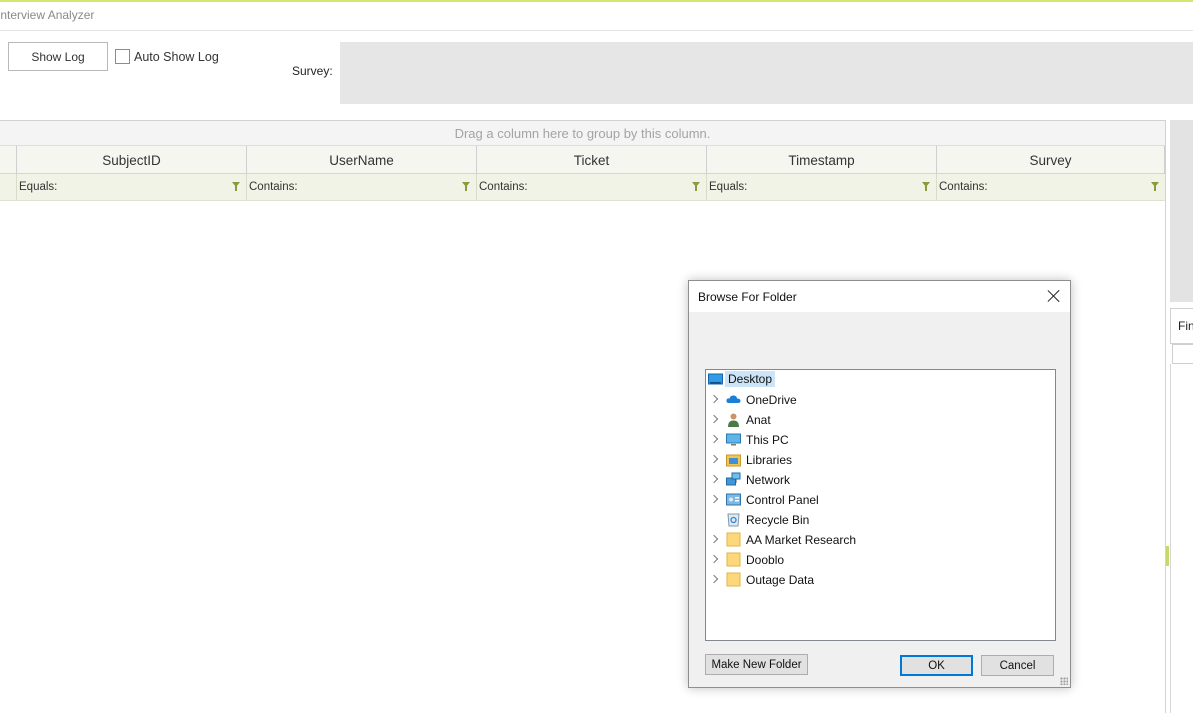  I want to click on column-header-username: UserName, so click(361, 160).